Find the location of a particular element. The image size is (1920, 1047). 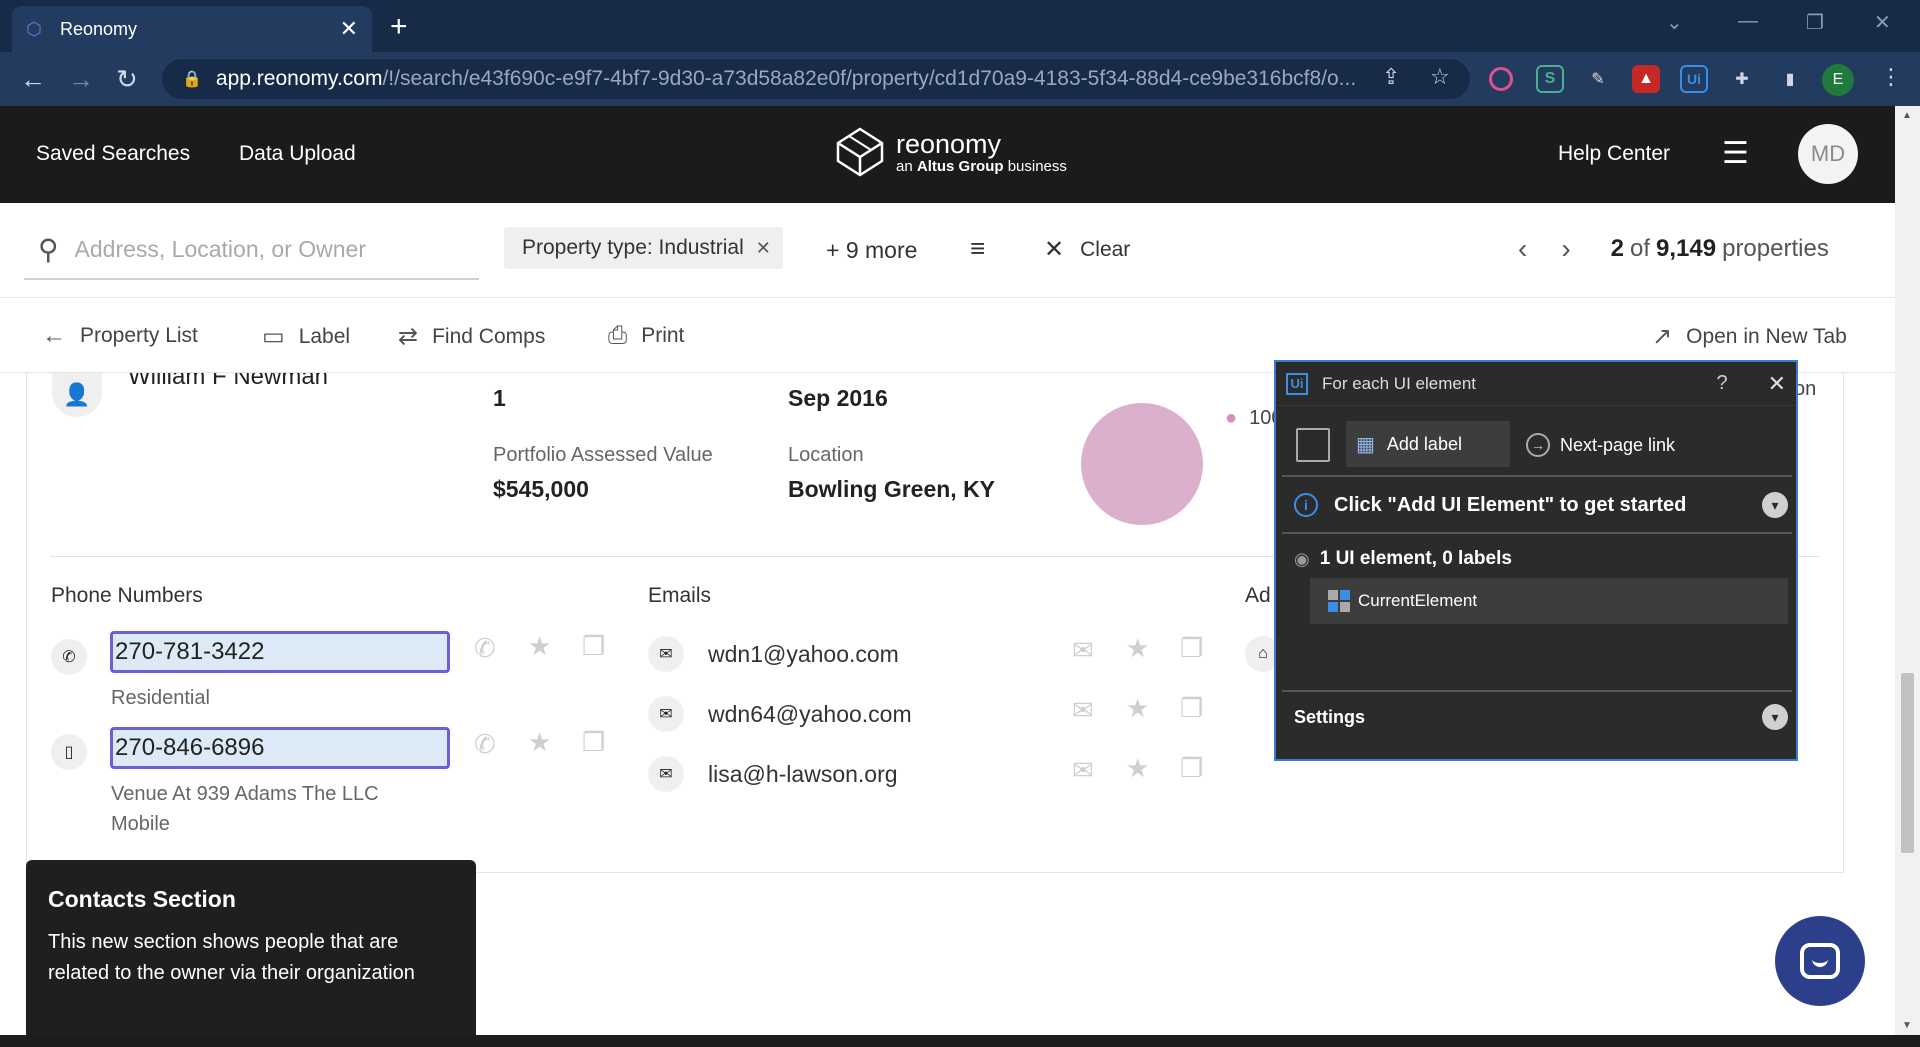

email-address: wdn1@yahoo.com is located at coordinates (803, 654).